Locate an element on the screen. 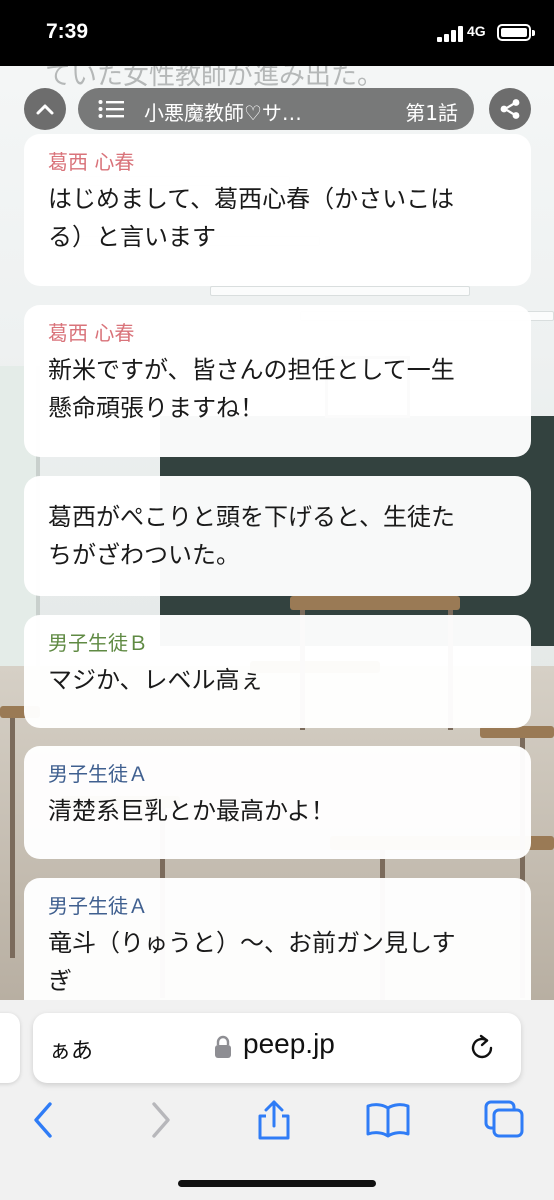  message-bubble: 葛西 心春 新米ですが、皆さんの担任として一生 懸命頑張りますね！ is located at coordinates (277, 381).